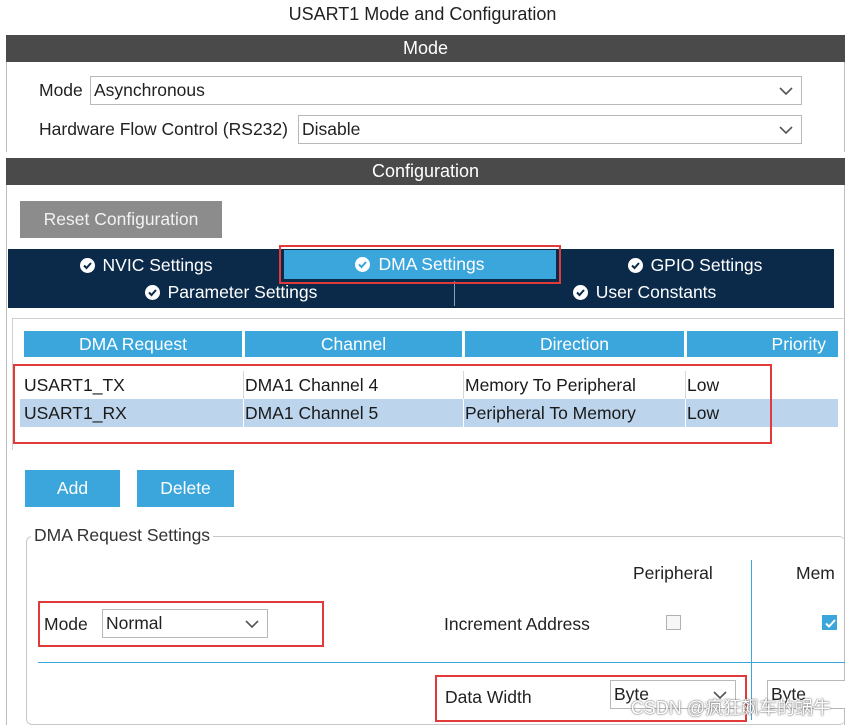  I want to click on memory-increment-checkbox, so click(829, 622).